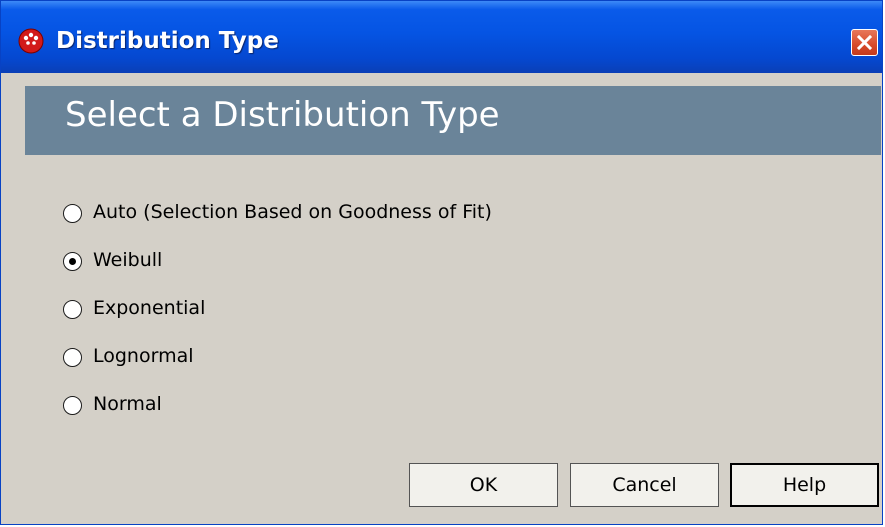 This screenshot has width=885, height=527. What do you see at coordinates (143, 356) in the screenshot?
I see `option-label: Lognormal` at bounding box center [143, 356].